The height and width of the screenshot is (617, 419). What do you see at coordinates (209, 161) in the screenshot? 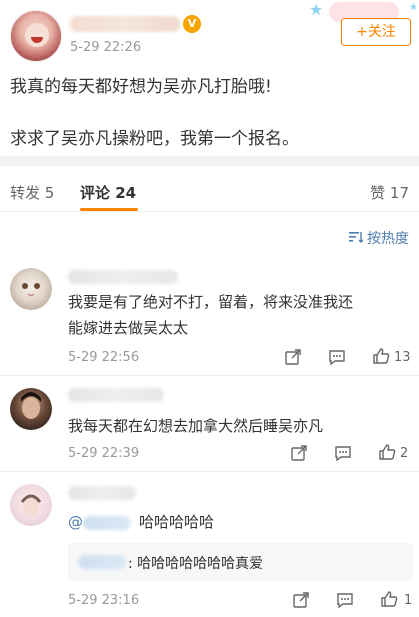
I see `section-divider` at bounding box center [209, 161].